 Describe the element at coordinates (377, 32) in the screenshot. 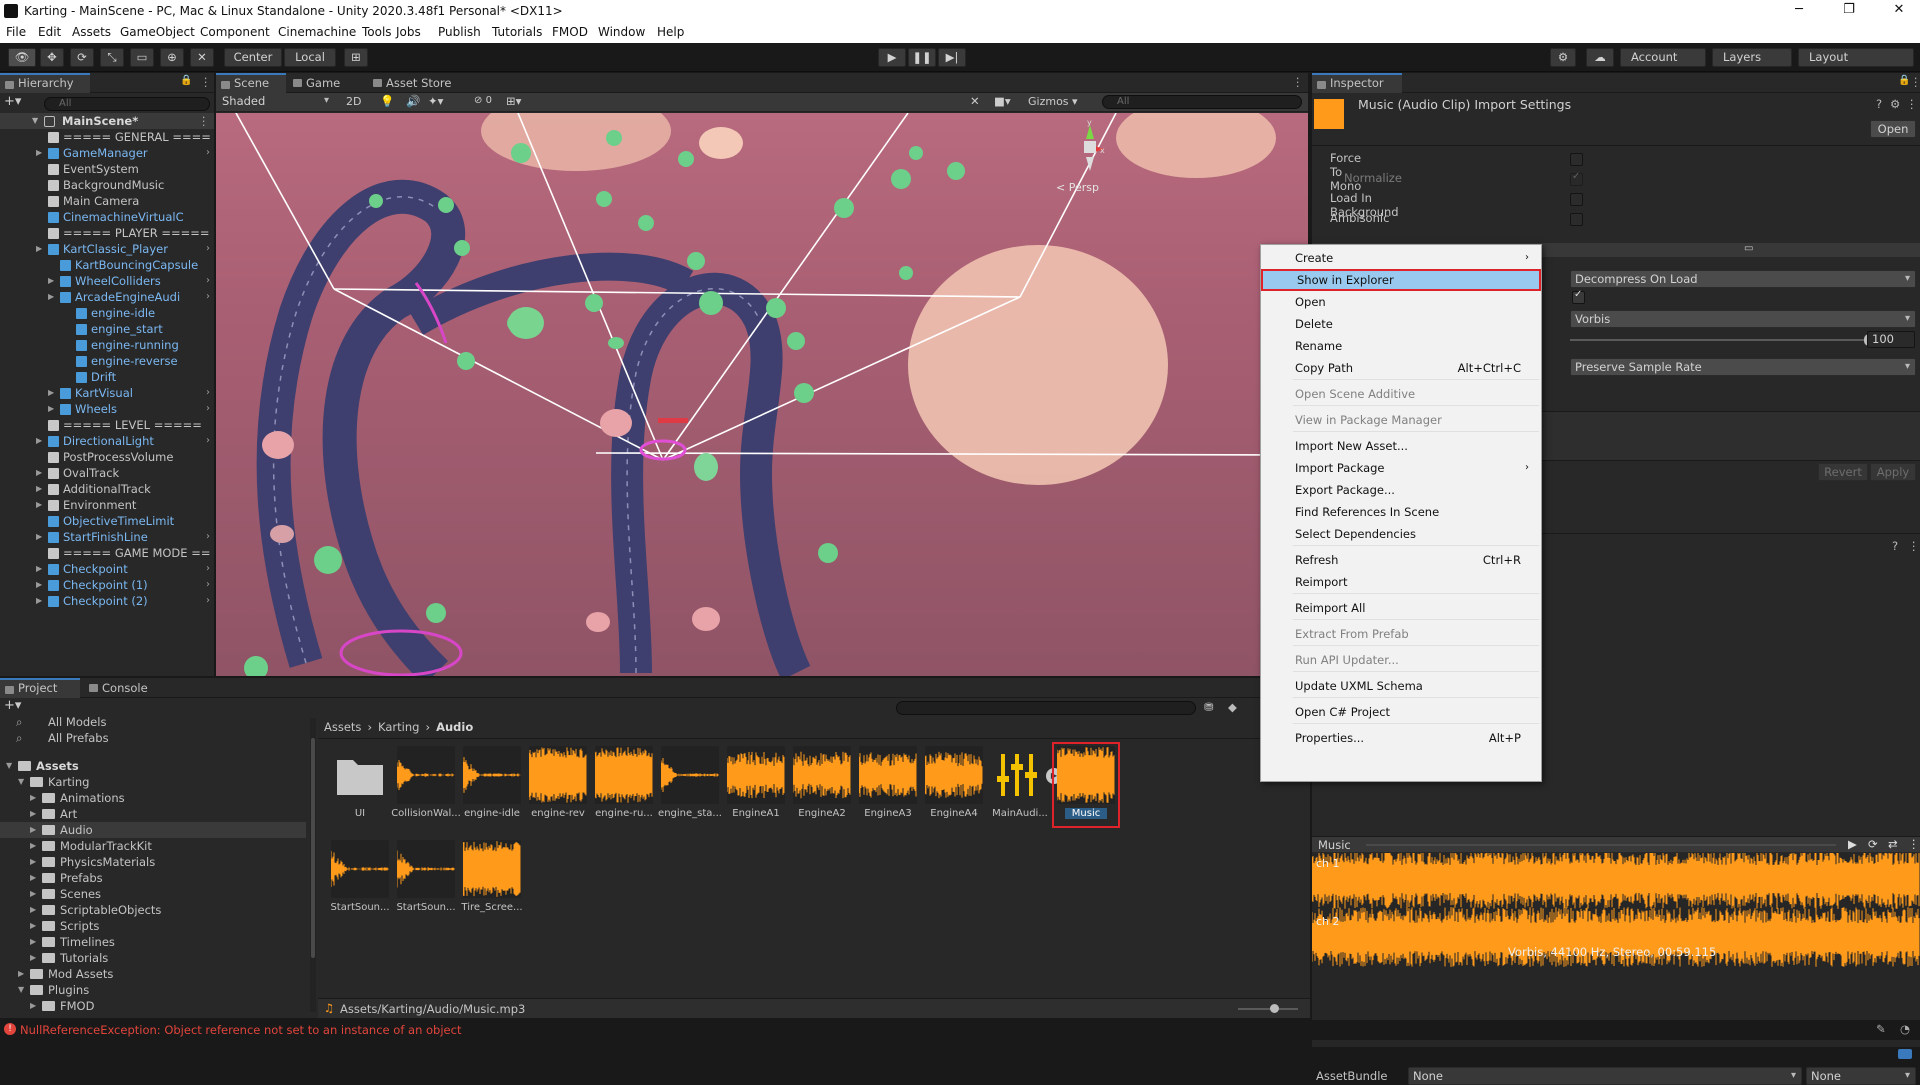

I see `menu-tools: Tools` at that location.